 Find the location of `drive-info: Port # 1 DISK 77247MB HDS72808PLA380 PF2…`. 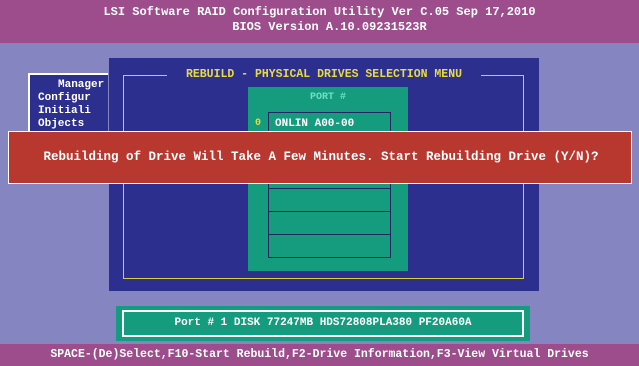

drive-info: Port # 1 DISK 77247MB HDS72808PLA380 PF2… is located at coordinates (323, 323).